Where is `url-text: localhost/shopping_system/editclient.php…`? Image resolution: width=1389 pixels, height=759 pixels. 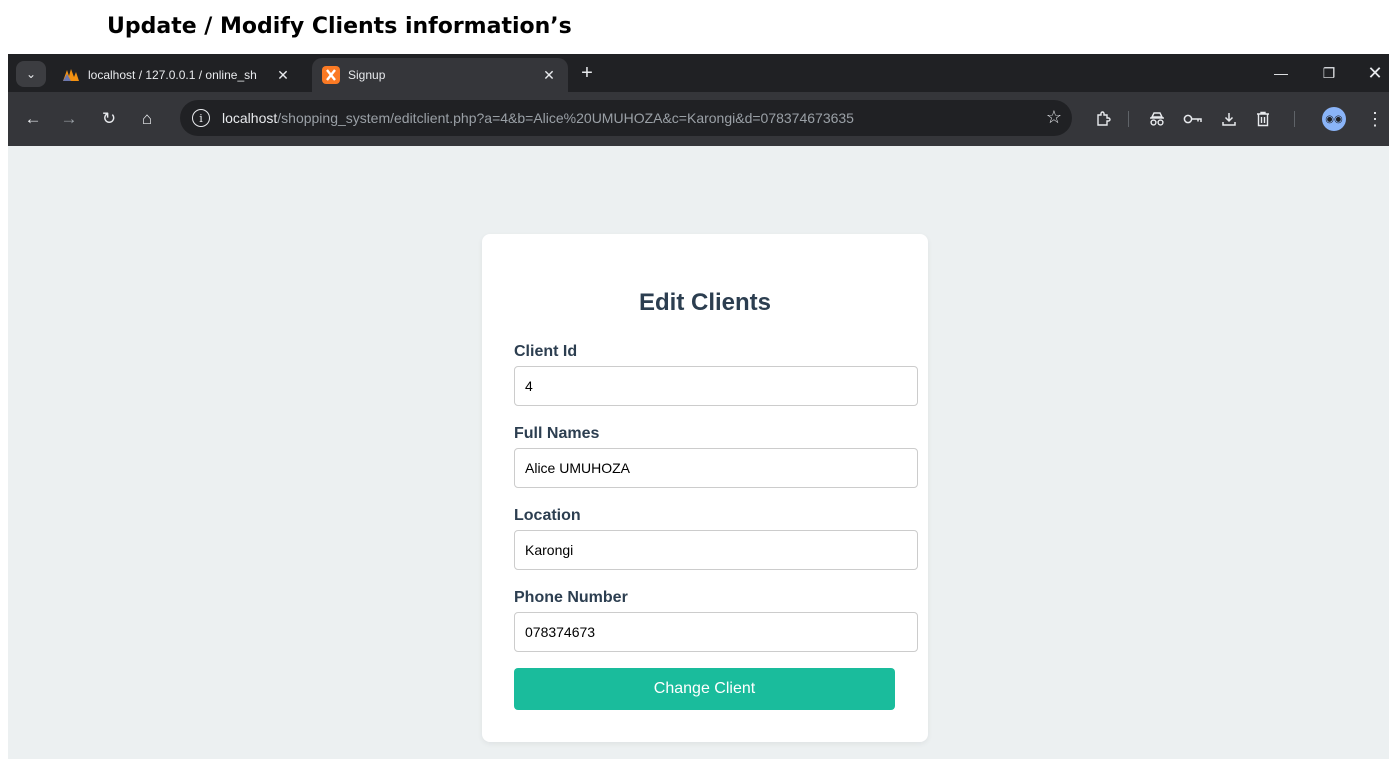
url-text: localhost/shopping_system/editclient.php… is located at coordinates (538, 118).